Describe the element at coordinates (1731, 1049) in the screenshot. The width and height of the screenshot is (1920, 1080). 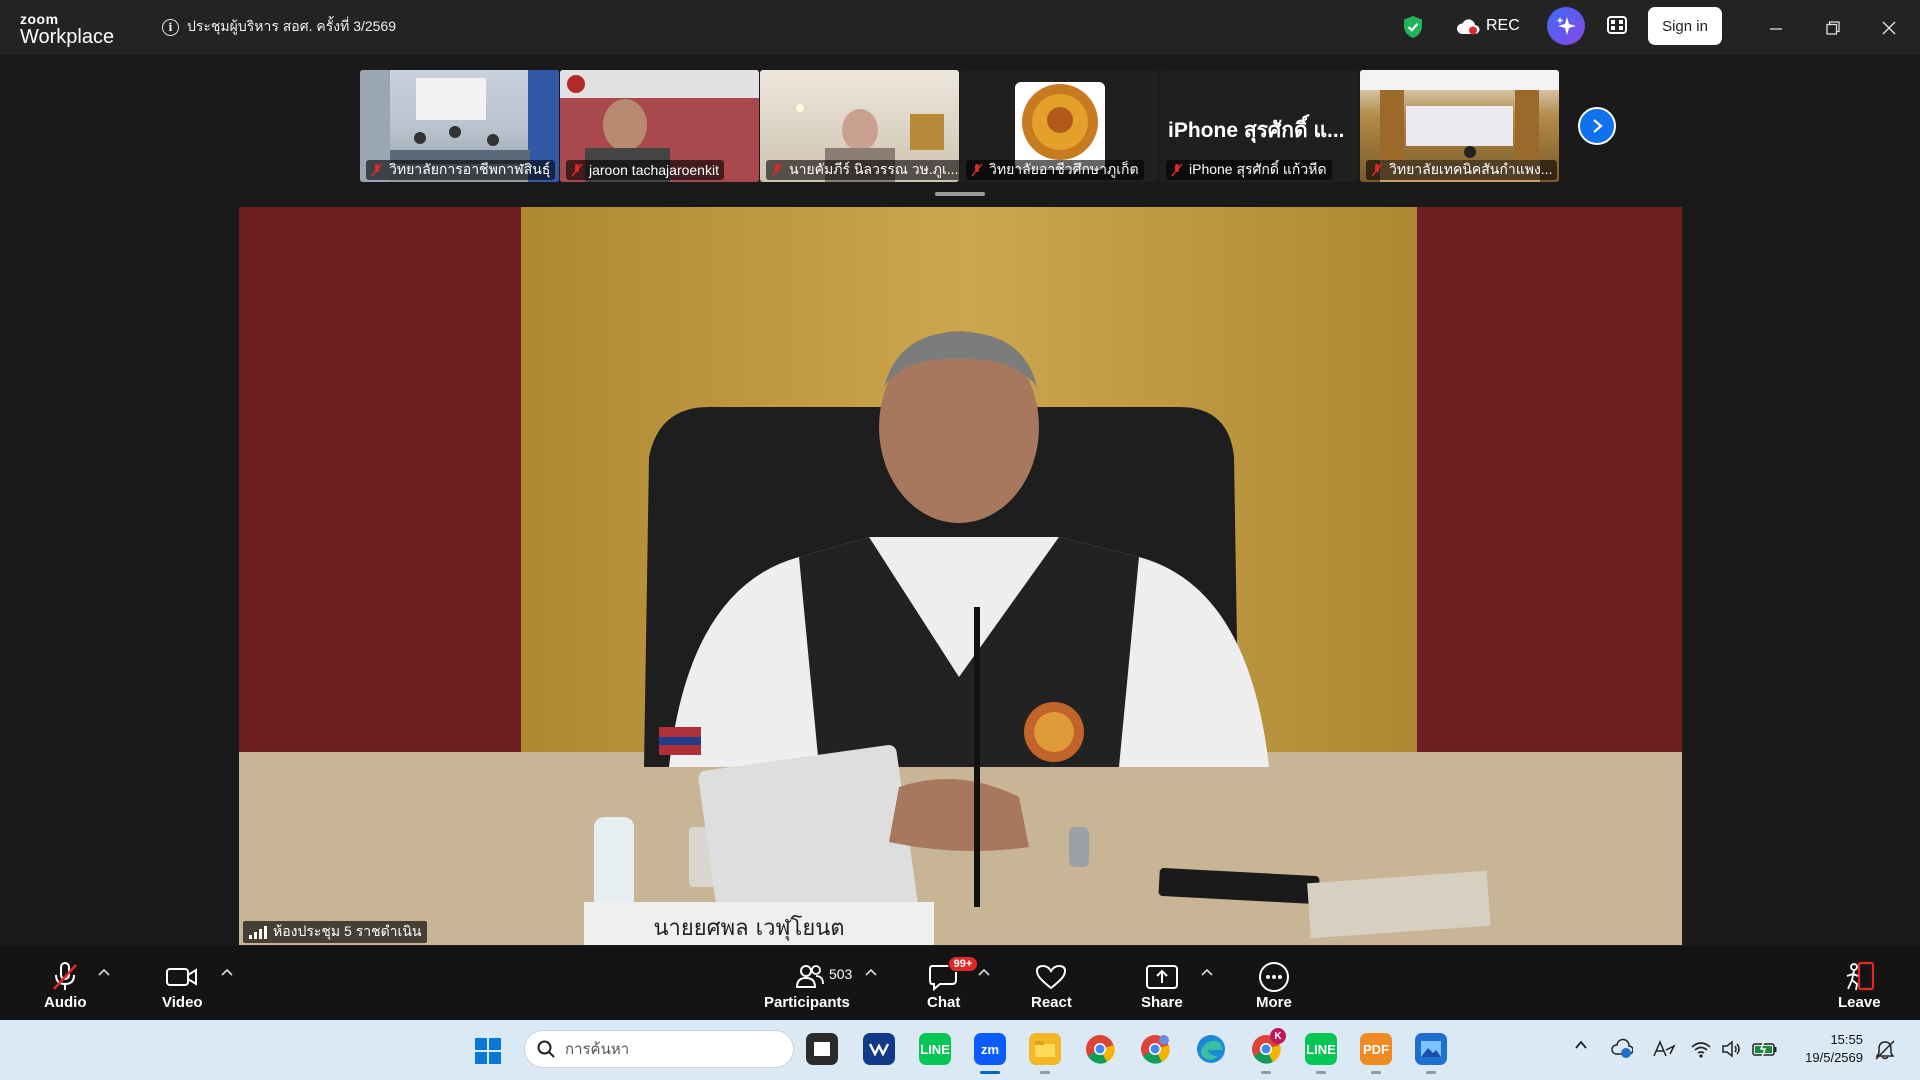
I see `volume-icon` at that location.